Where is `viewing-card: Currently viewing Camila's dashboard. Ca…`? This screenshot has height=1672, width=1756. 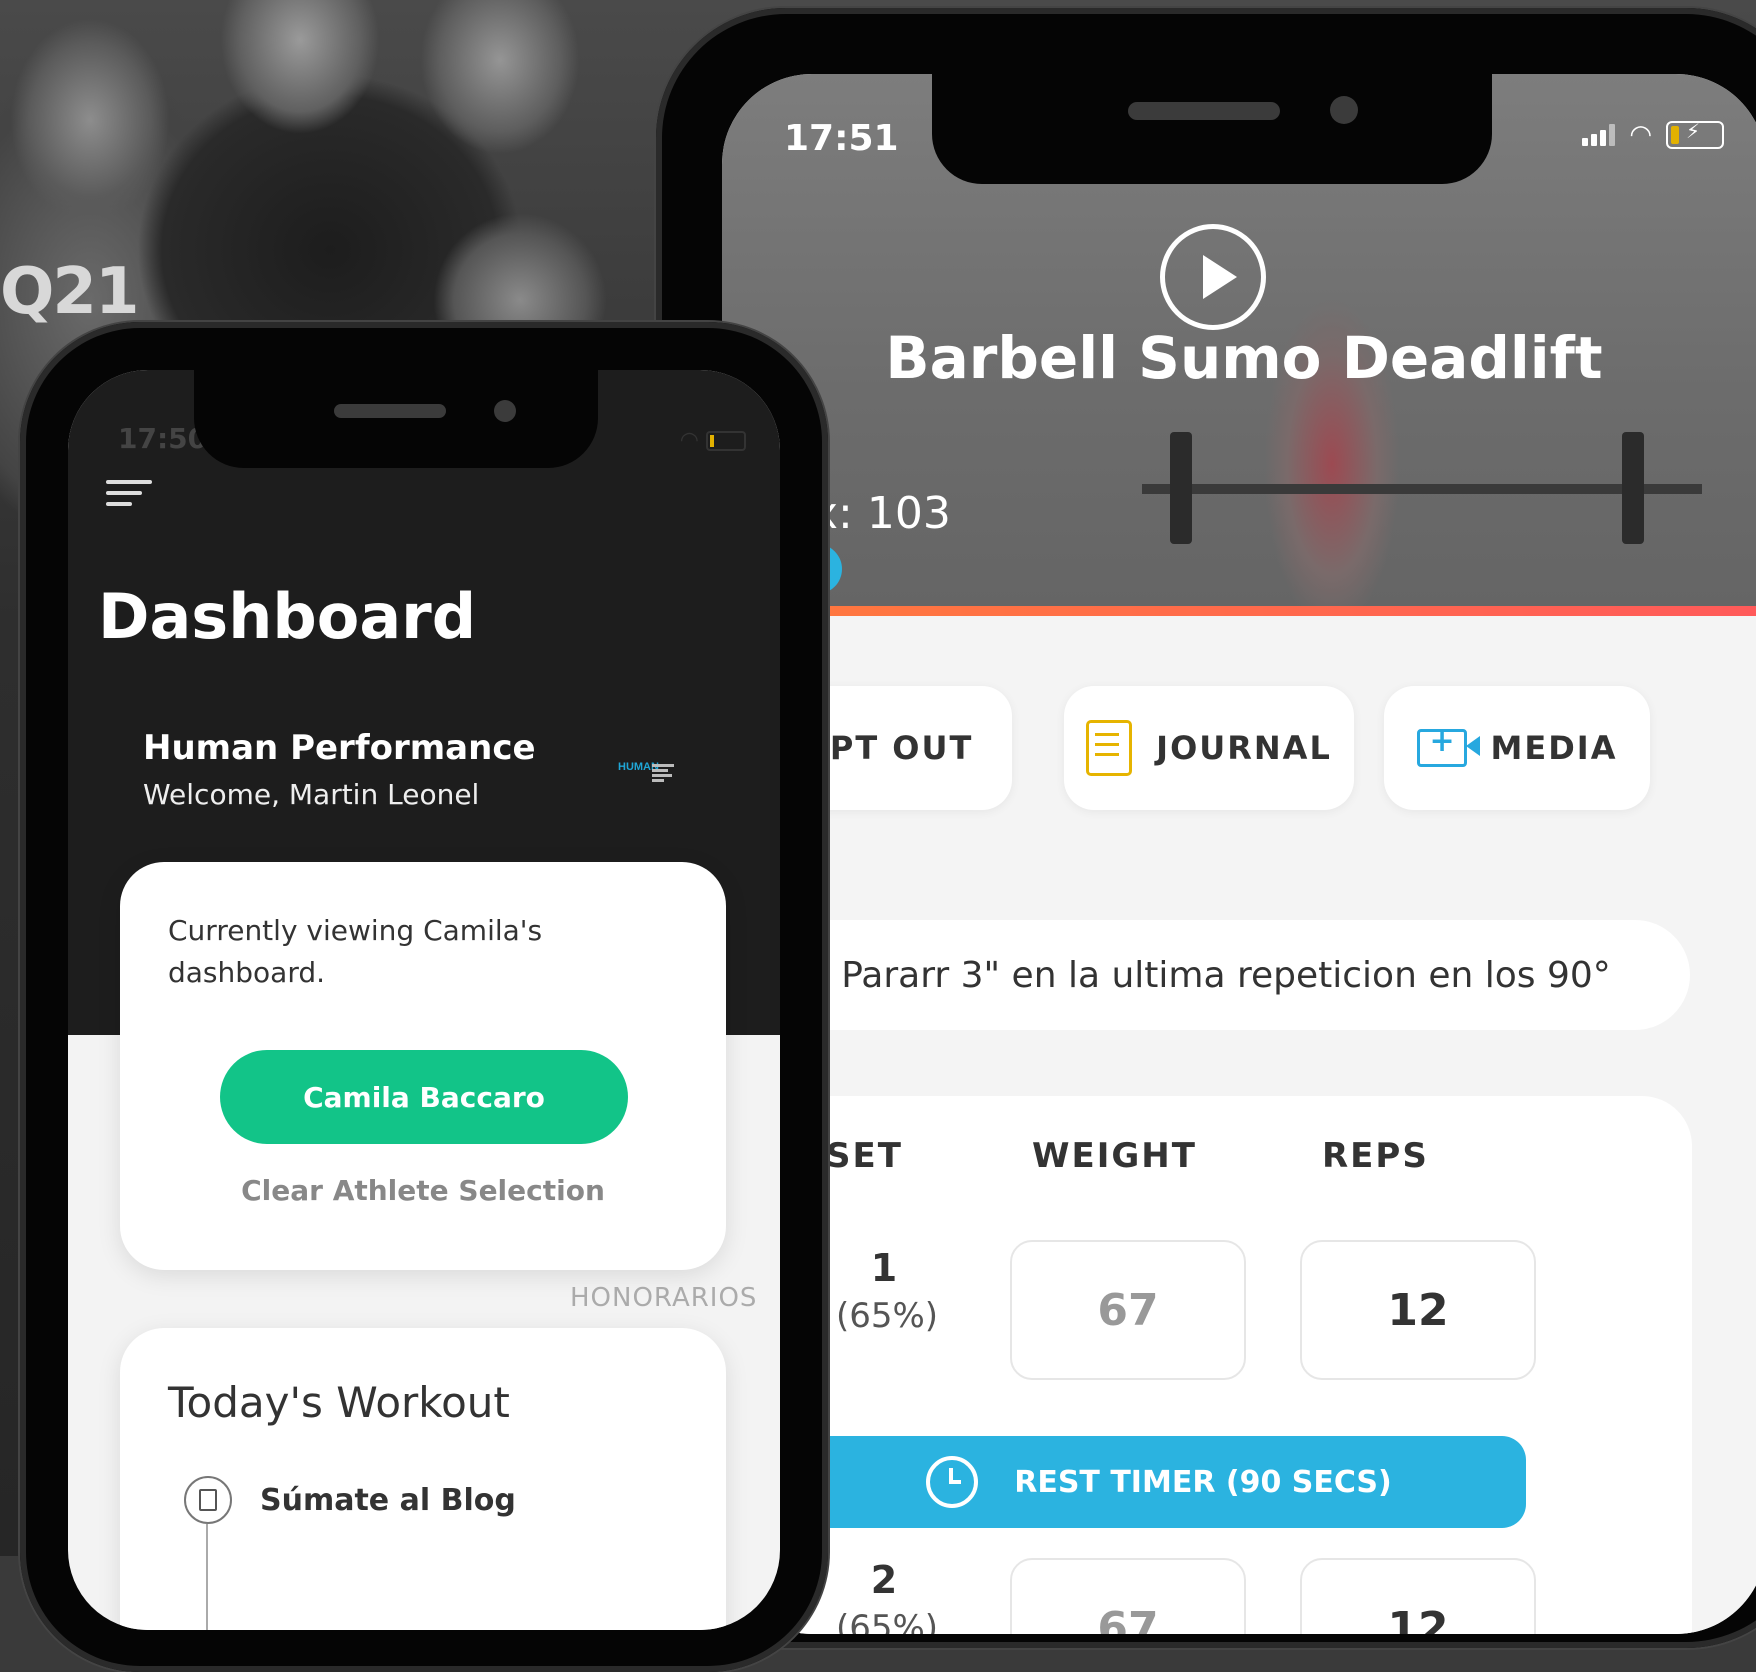 viewing-card: Currently viewing Camila's dashboard. Ca… is located at coordinates (423, 1066).